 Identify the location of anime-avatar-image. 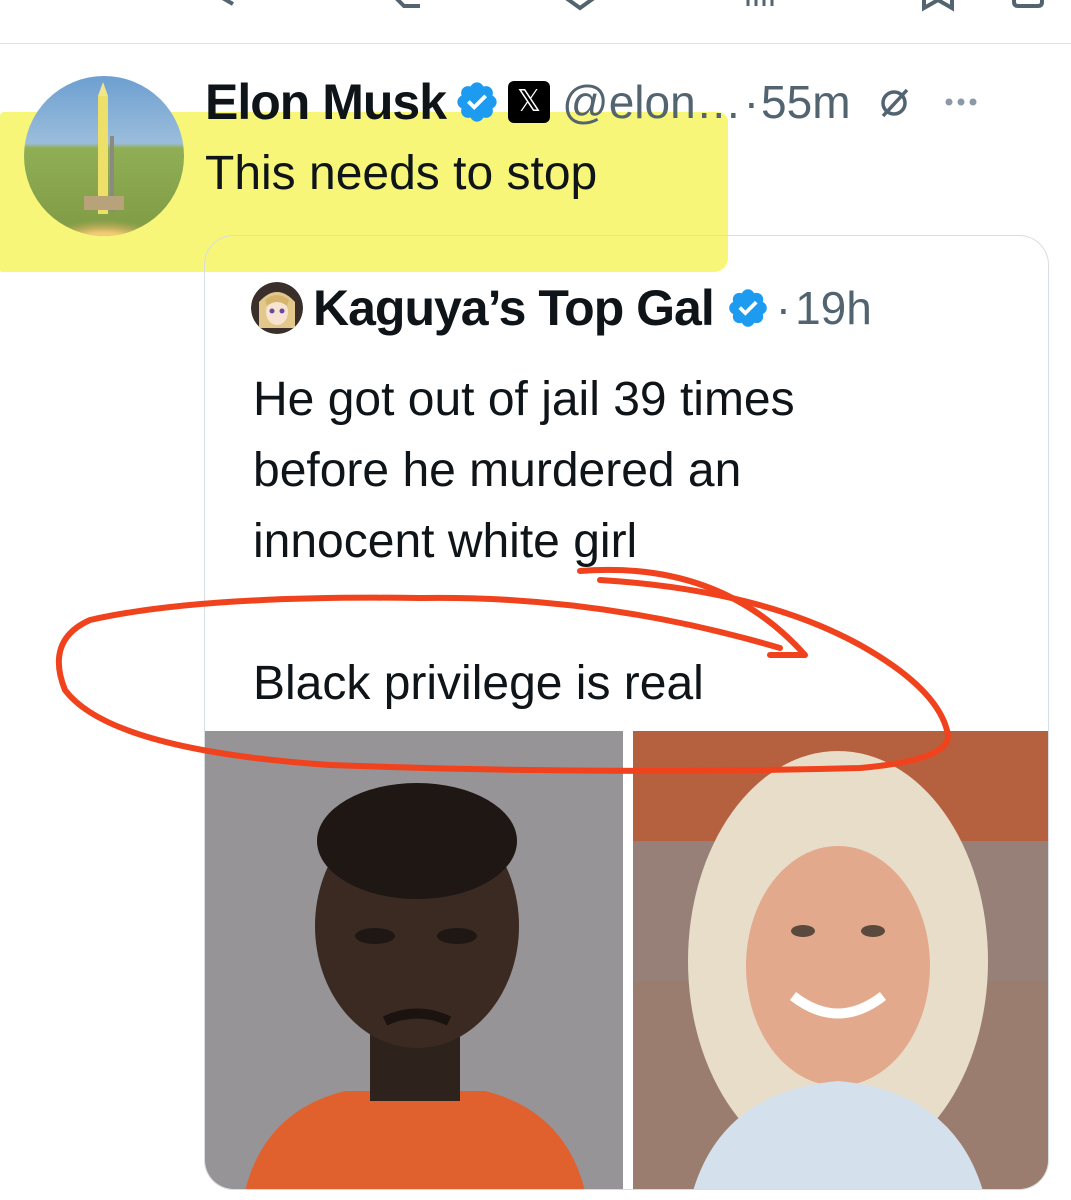
(277, 308).